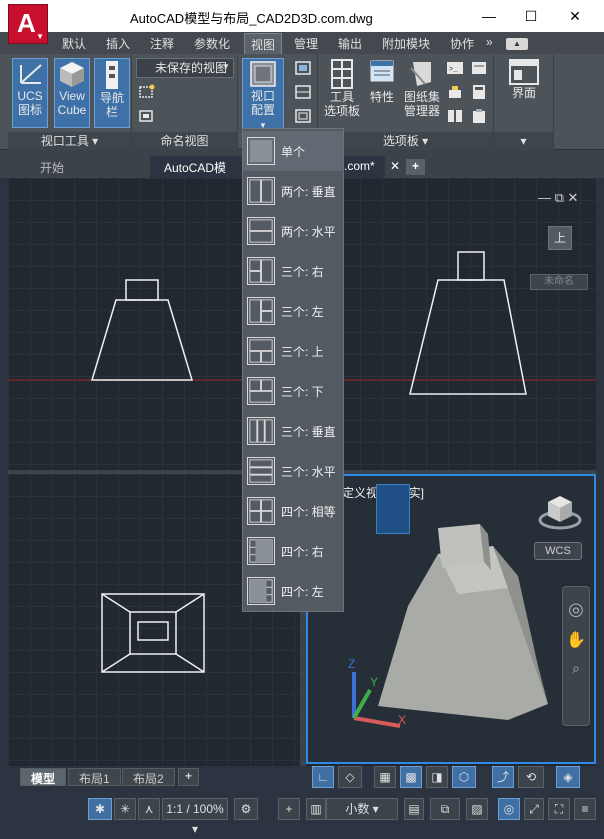 The image size is (604, 839). Describe the element at coordinates (251, 18) in the screenshot. I see `window-title: AutoCAD模型与布局_CAD2D3D.com.dwg` at that location.